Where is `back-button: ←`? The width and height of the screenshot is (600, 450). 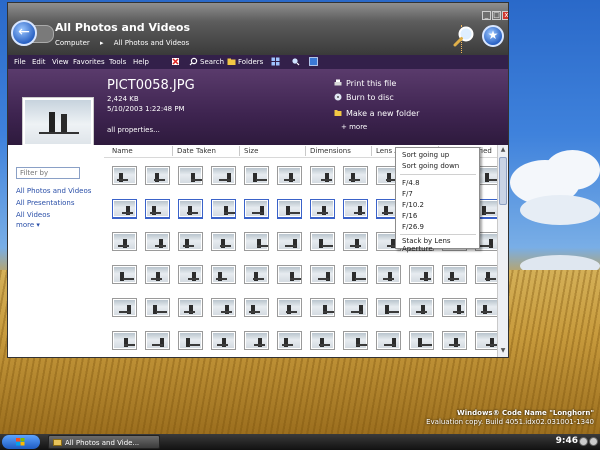
back-button: ← is located at coordinates (24, 33).